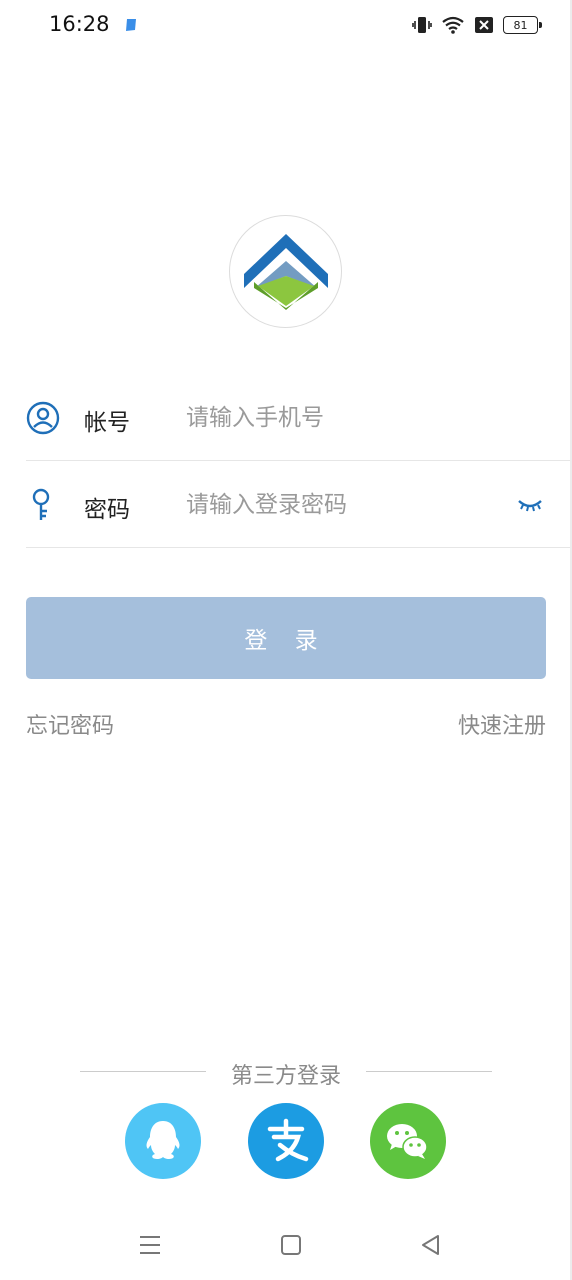  Describe the element at coordinates (341, 418) in the screenshot. I see `phone-input` at that location.